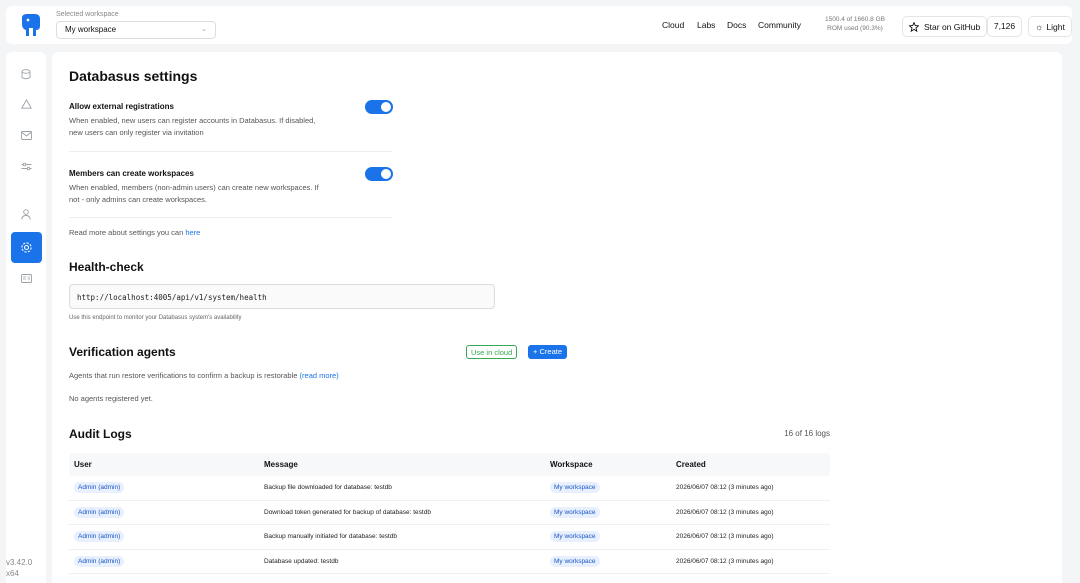  What do you see at coordinates (26, 104) in the screenshot?
I see `warning-icon` at bounding box center [26, 104].